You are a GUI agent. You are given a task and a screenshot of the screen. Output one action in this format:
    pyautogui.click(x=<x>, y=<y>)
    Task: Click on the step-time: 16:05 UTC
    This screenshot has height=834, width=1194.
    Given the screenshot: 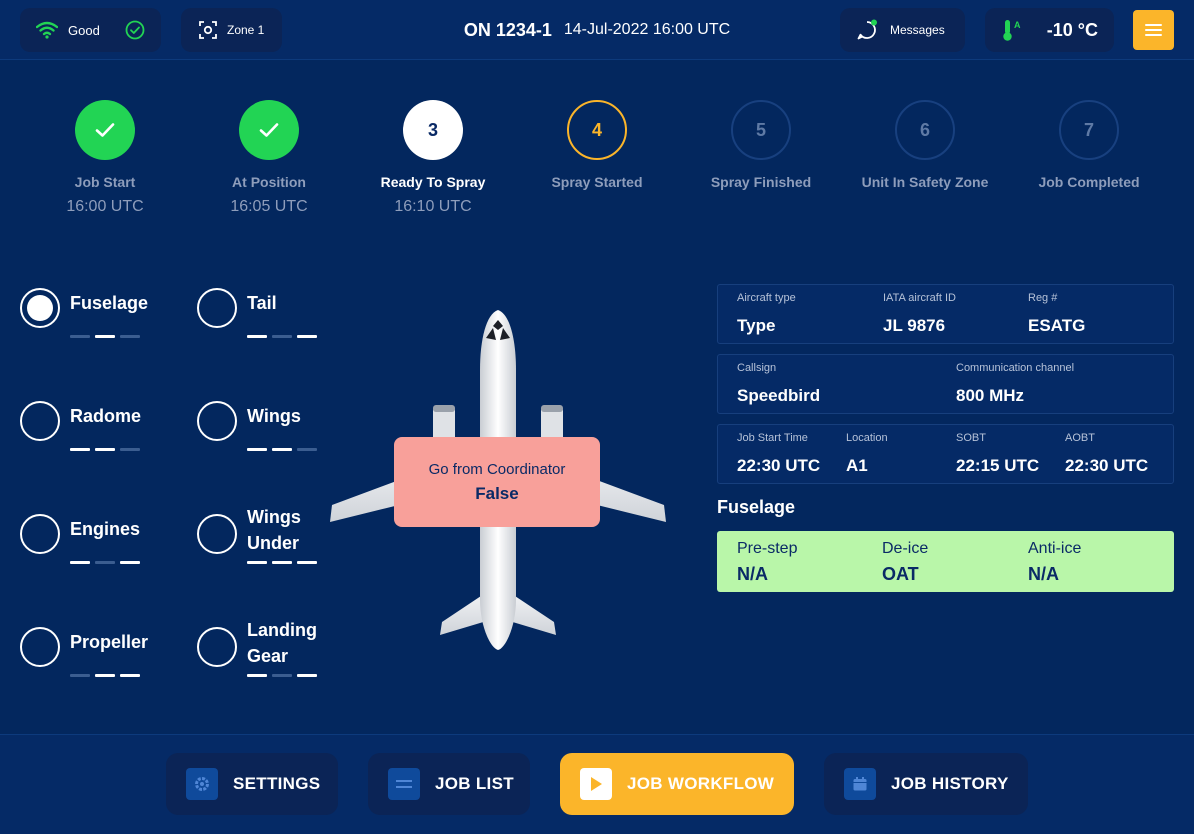 What is the action you would take?
    pyautogui.click(x=269, y=206)
    